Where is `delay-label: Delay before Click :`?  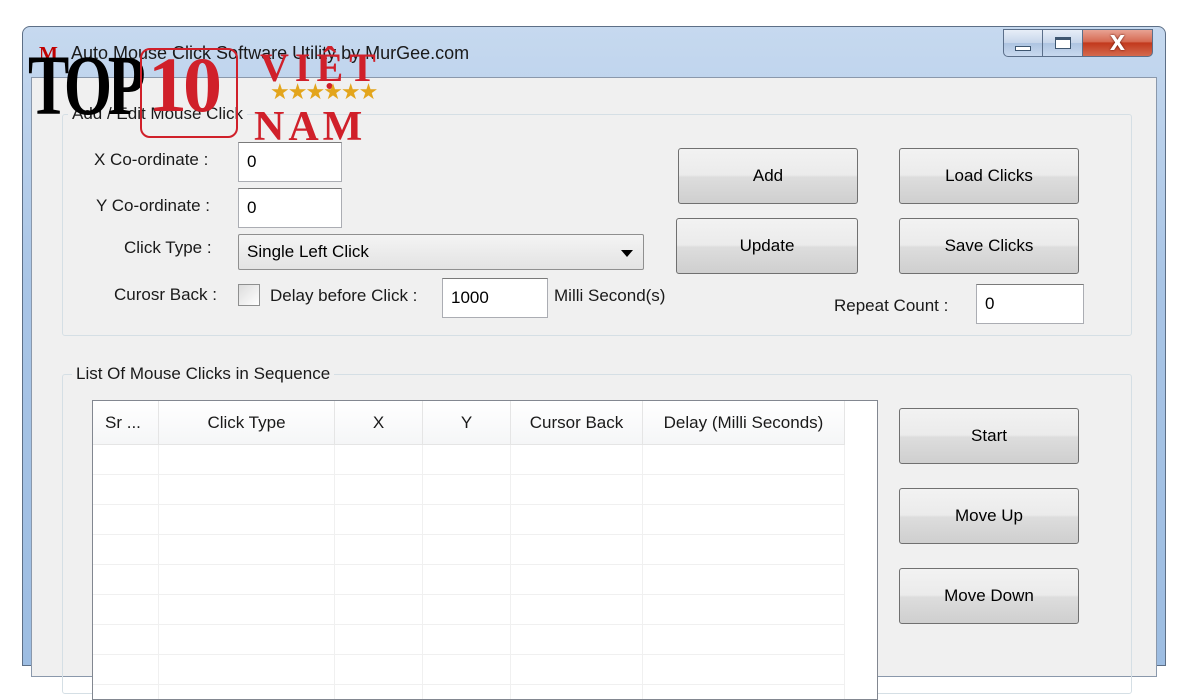
delay-label: Delay before Click : is located at coordinates (344, 295).